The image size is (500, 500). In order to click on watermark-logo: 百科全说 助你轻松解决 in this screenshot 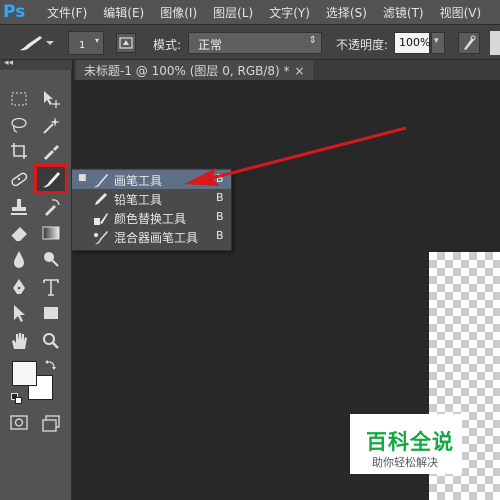, I will do `click(406, 444)`.